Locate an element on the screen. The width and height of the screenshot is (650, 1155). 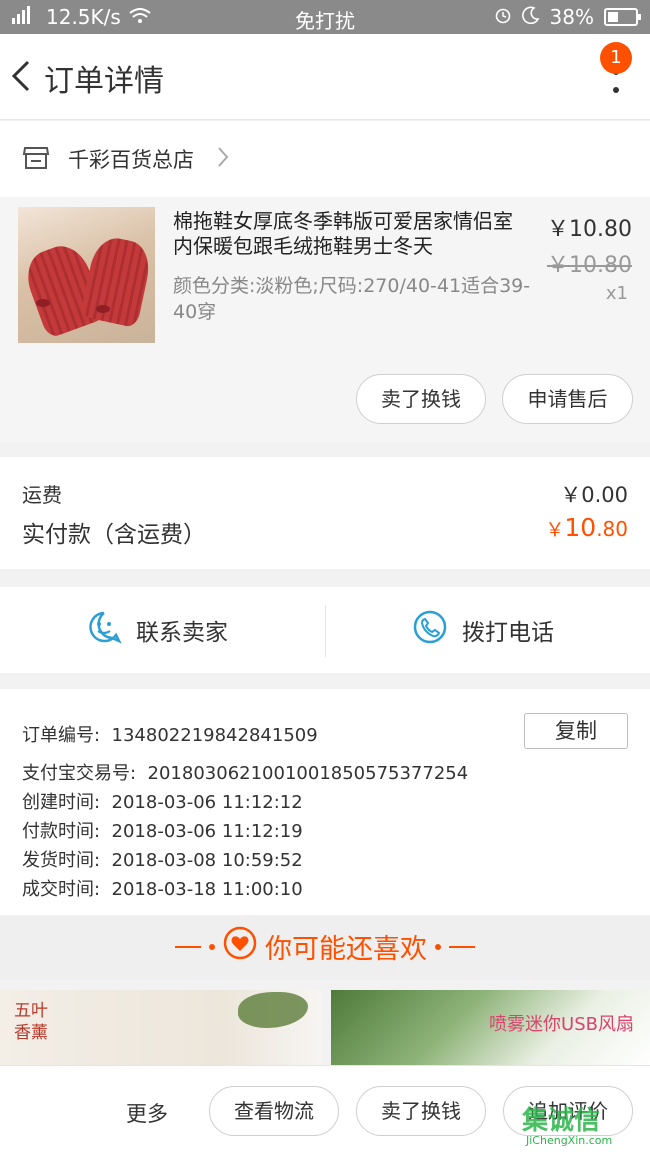
notification-badge: 1 is located at coordinates (616, 58).